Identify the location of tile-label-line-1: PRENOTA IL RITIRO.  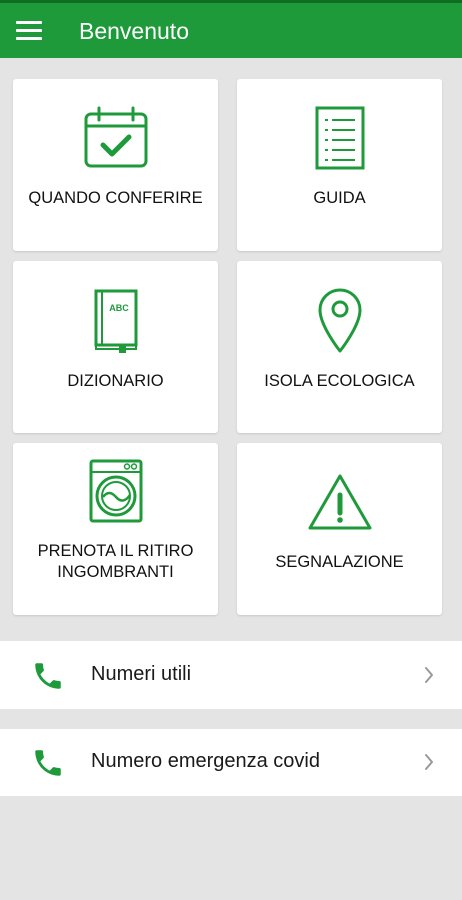
(115, 551).